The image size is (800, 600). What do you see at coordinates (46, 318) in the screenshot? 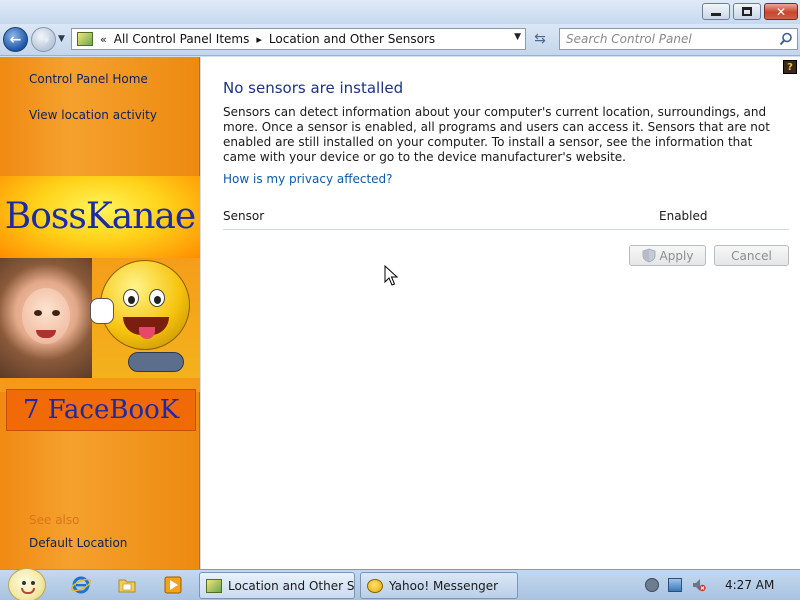
I see `child-photo` at bounding box center [46, 318].